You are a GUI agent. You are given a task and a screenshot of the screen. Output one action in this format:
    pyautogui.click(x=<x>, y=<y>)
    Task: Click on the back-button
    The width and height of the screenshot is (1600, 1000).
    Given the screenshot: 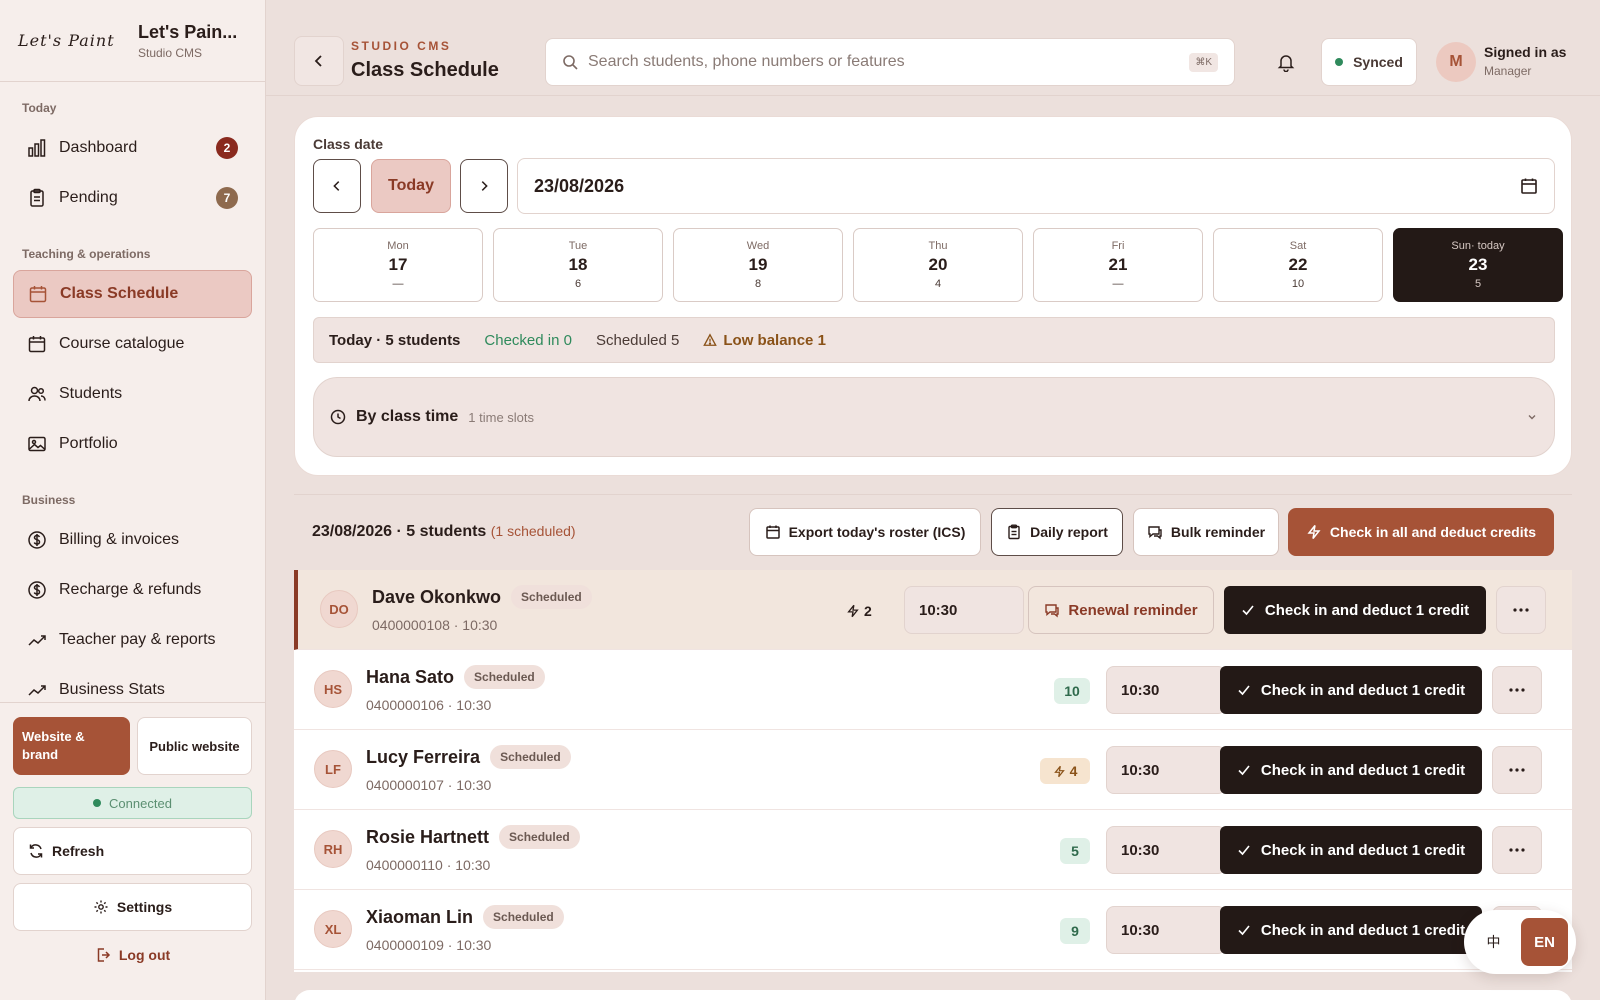 What is the action you would take?
    pyautogui.click(x=319, y=61)
    